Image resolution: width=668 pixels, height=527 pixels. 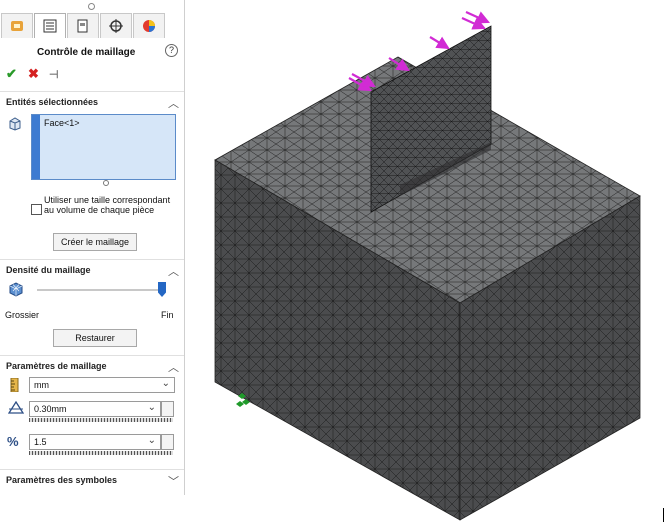 I want to click on element-size-thumbwheel, so click(x=101, y=420).